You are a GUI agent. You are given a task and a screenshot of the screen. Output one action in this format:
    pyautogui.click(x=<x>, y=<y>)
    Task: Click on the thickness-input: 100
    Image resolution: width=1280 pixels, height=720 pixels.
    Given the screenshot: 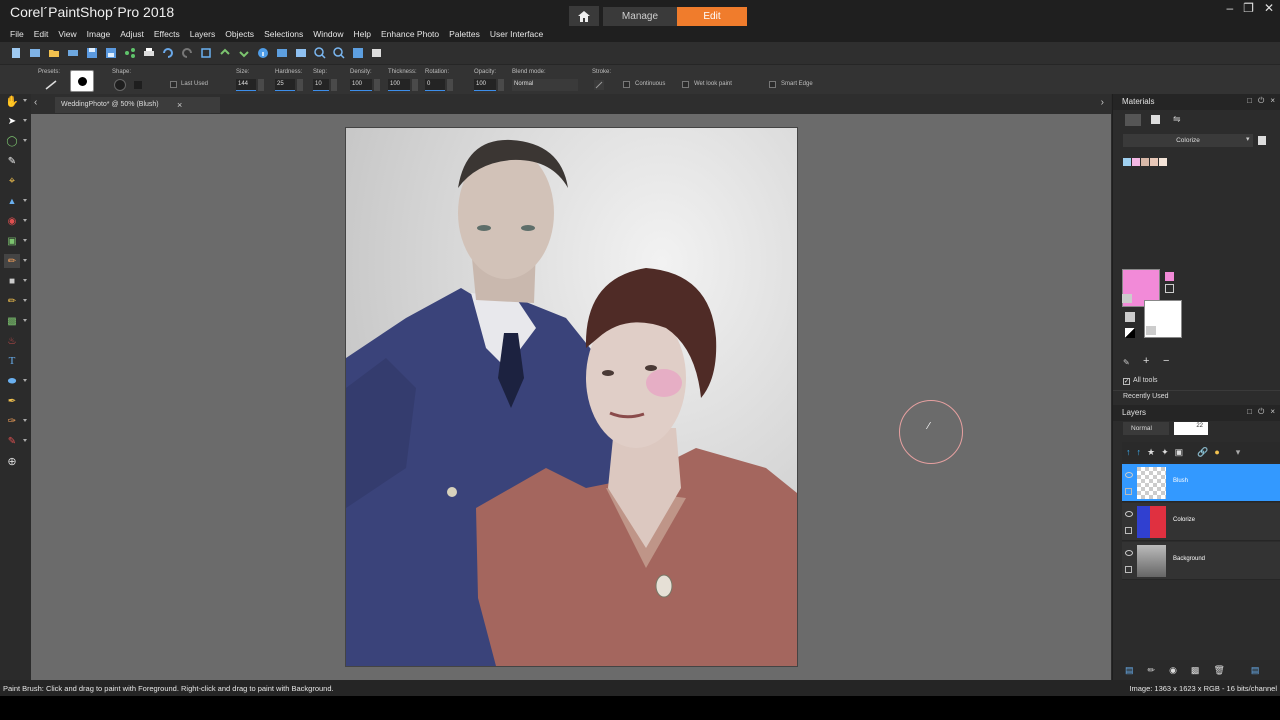 What is the action you would take?
    pyautogui.click(x=399, y=85)
    